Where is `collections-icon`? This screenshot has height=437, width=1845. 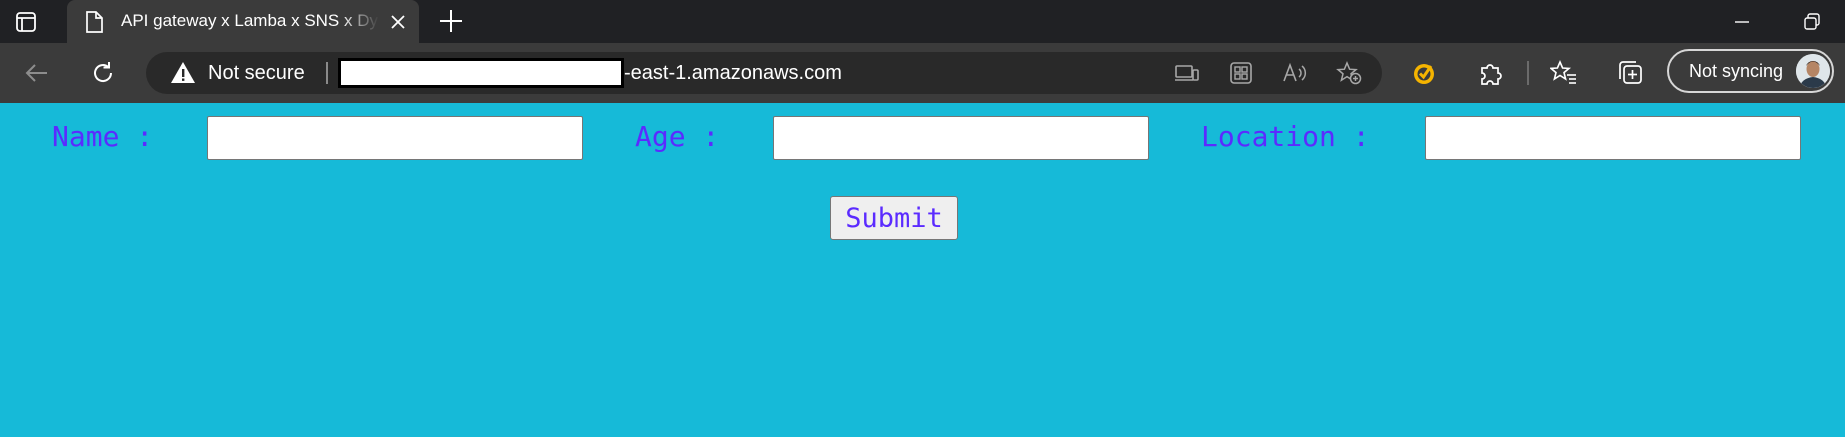 collections-icon is located at coordinates (1630, 73).